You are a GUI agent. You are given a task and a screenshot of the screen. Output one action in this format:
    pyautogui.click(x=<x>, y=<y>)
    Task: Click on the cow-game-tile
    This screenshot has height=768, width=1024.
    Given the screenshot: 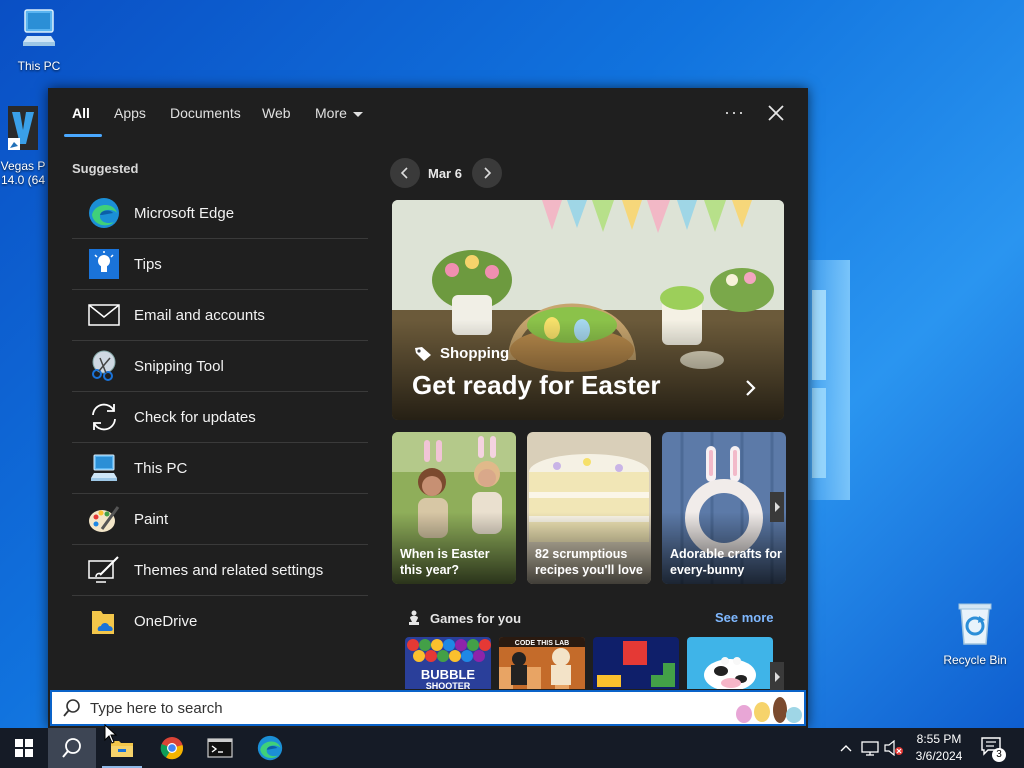 What is the action you would take?
    pyautogui.click(x=730, y=663)
    